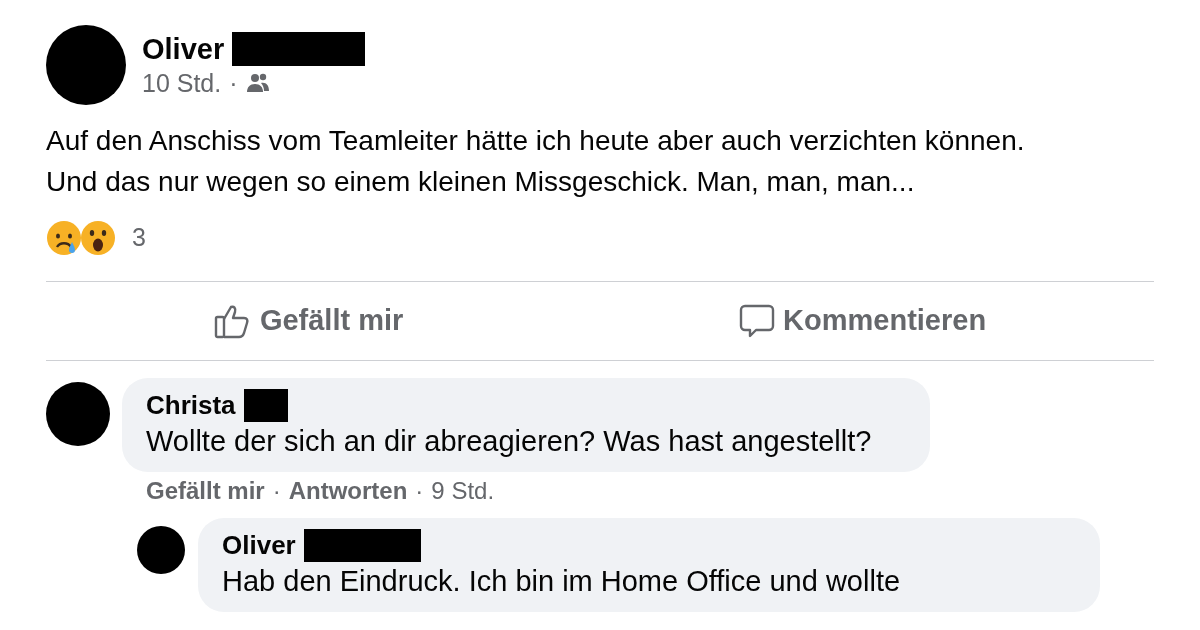 The height and width of the screenshot is (630, 1200). Describe the element at coordinates (191, 405) in the screenshot. I see `author-name: Christa` at that location.